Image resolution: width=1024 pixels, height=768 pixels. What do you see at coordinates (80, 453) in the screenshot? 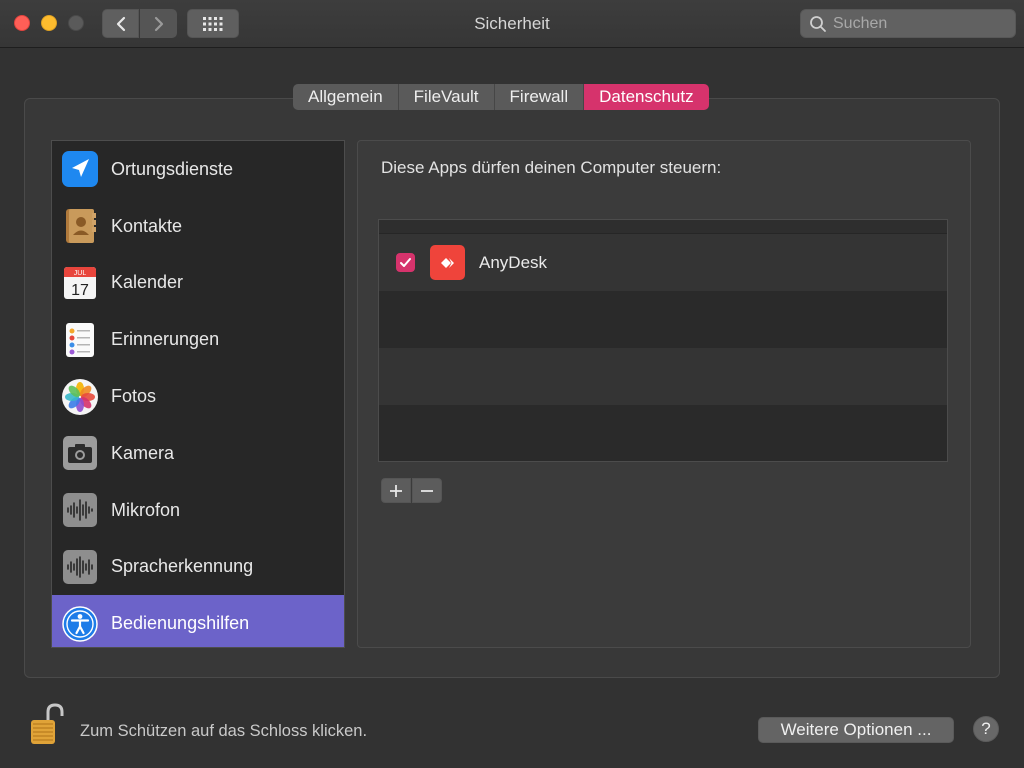
I see `camera-icon` at bounding box center [80, 453].